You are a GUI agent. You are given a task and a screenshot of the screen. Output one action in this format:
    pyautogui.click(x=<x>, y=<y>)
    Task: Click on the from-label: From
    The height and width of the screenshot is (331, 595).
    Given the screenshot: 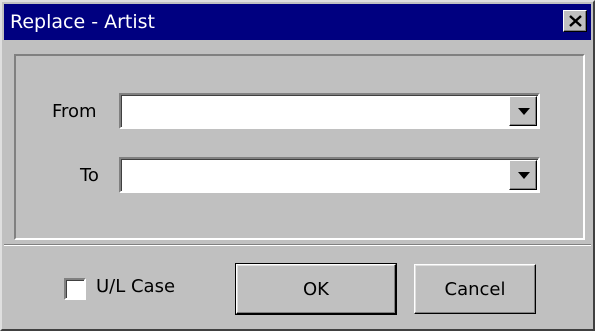 What is the action you would take?
    pyautogui.click(x=74, y=111)
    